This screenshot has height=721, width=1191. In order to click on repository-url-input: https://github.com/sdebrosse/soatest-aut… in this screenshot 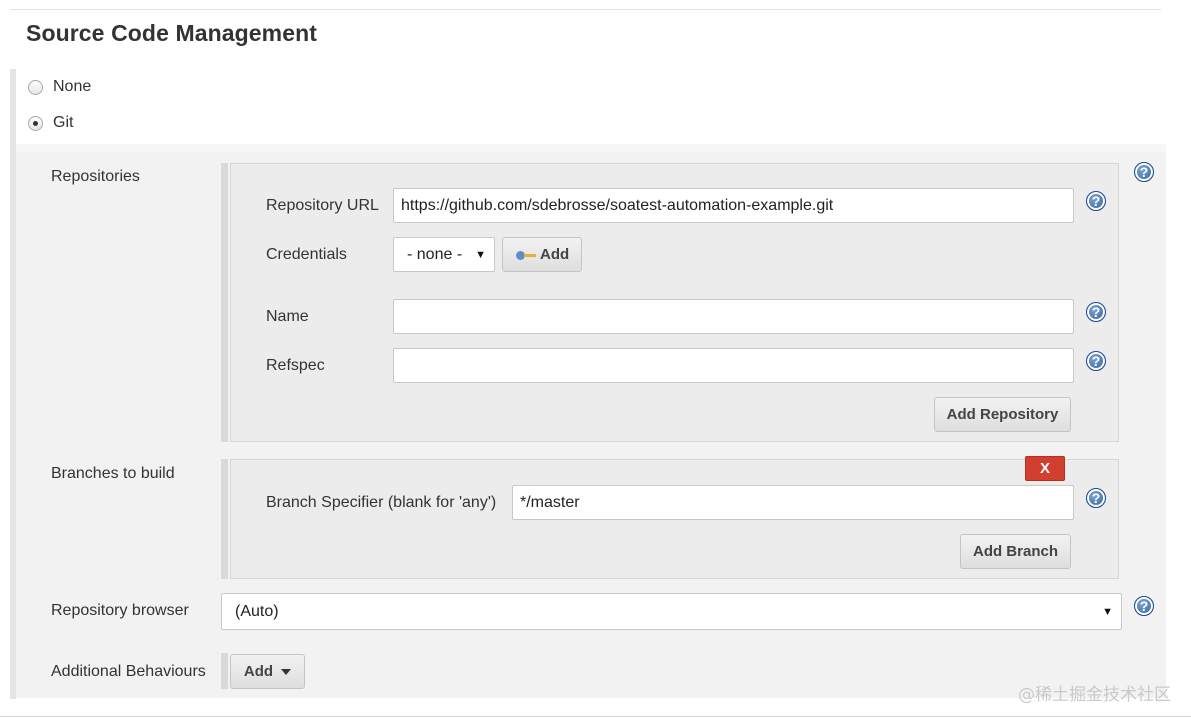, I will do `click(733, 205)`.